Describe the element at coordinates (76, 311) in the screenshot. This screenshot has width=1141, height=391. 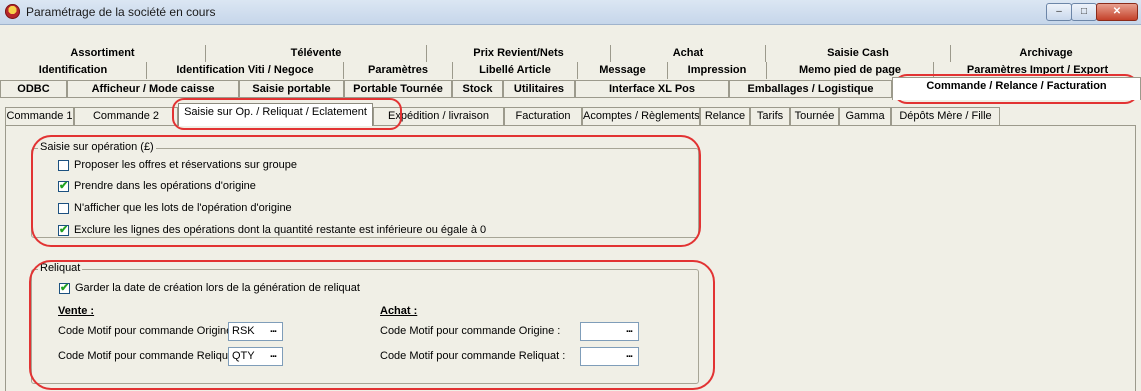
I see `vente-heading: Vente :` at that location.